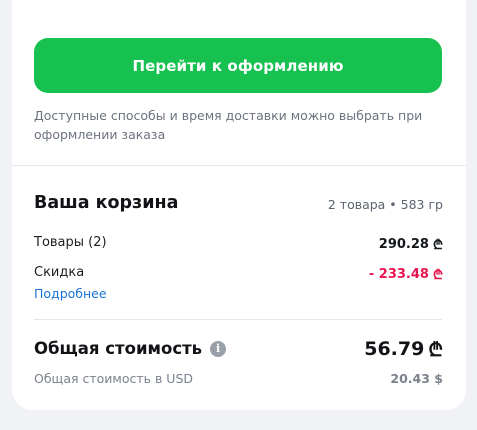 This screenshot has height=430, width=477. I want to click on total-label-row: Общая стоимость i, so click(130, 348).